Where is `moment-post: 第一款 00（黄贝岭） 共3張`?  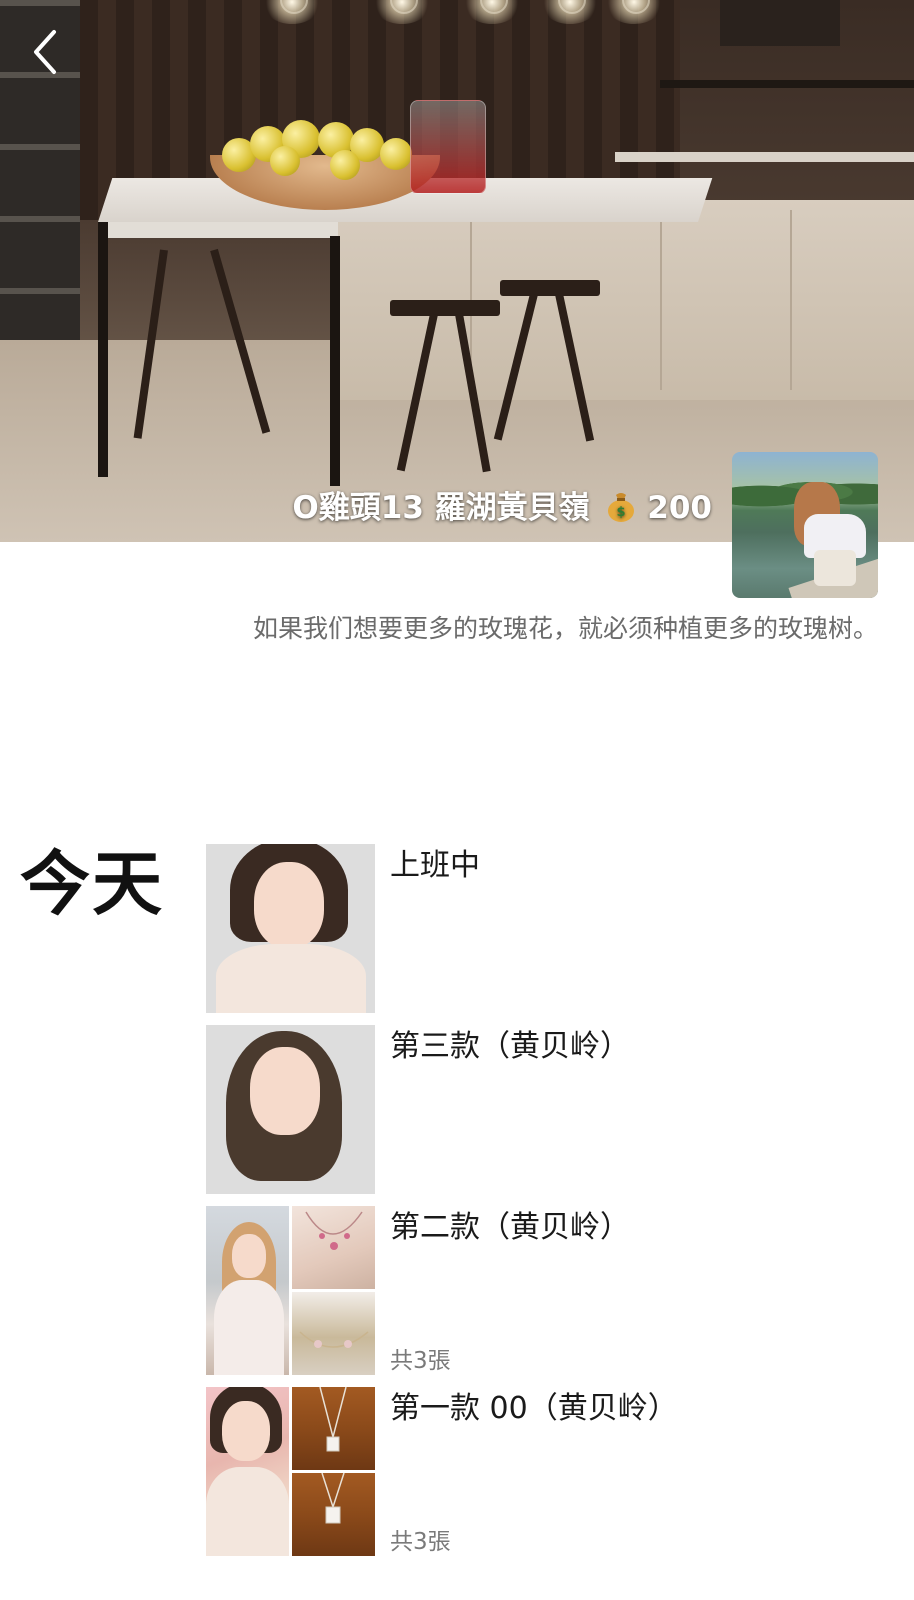
moment-post: 第一款 00（黄贝岭） 共3張 is located at coordinates (551, 1472).